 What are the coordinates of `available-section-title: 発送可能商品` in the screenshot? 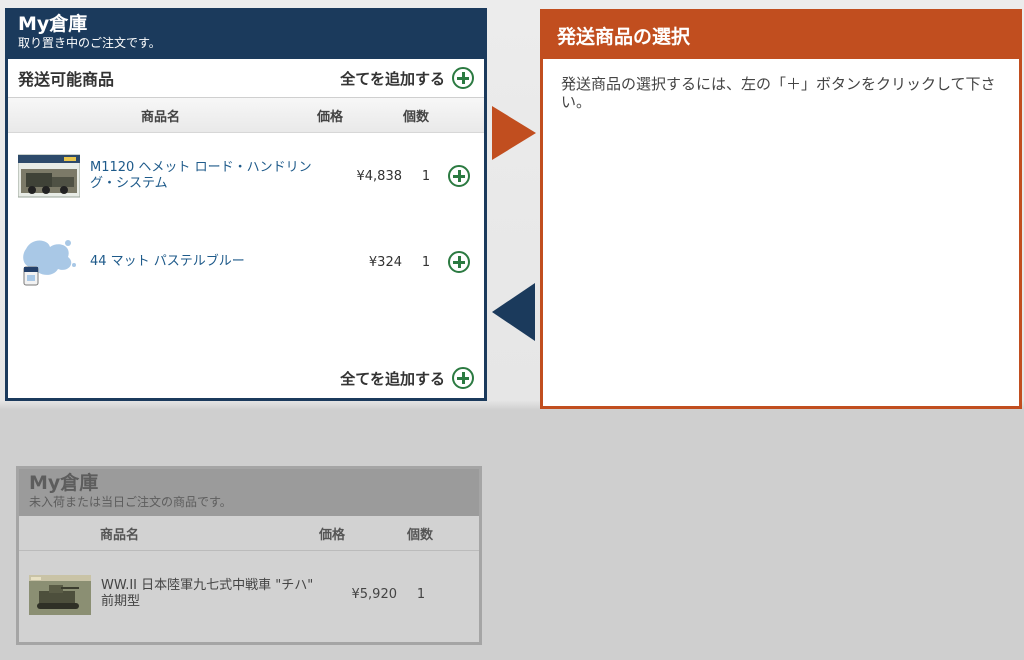 It's located at (66, 79).